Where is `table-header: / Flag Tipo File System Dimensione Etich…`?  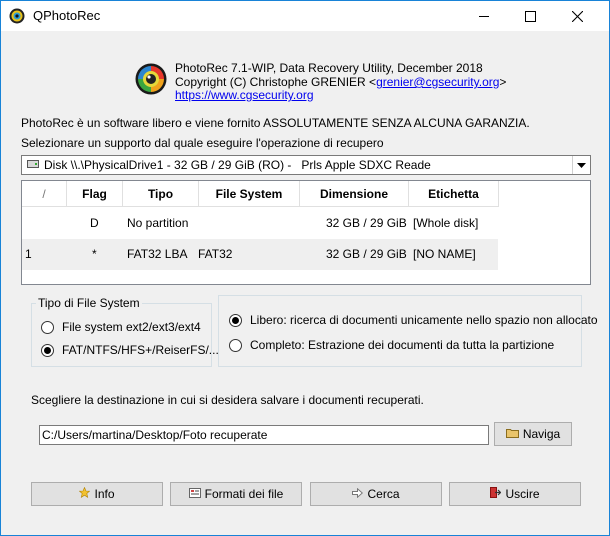 table-header: / Flag Tipo File System Dimensione Etich… is located at coordinates (306, 194).